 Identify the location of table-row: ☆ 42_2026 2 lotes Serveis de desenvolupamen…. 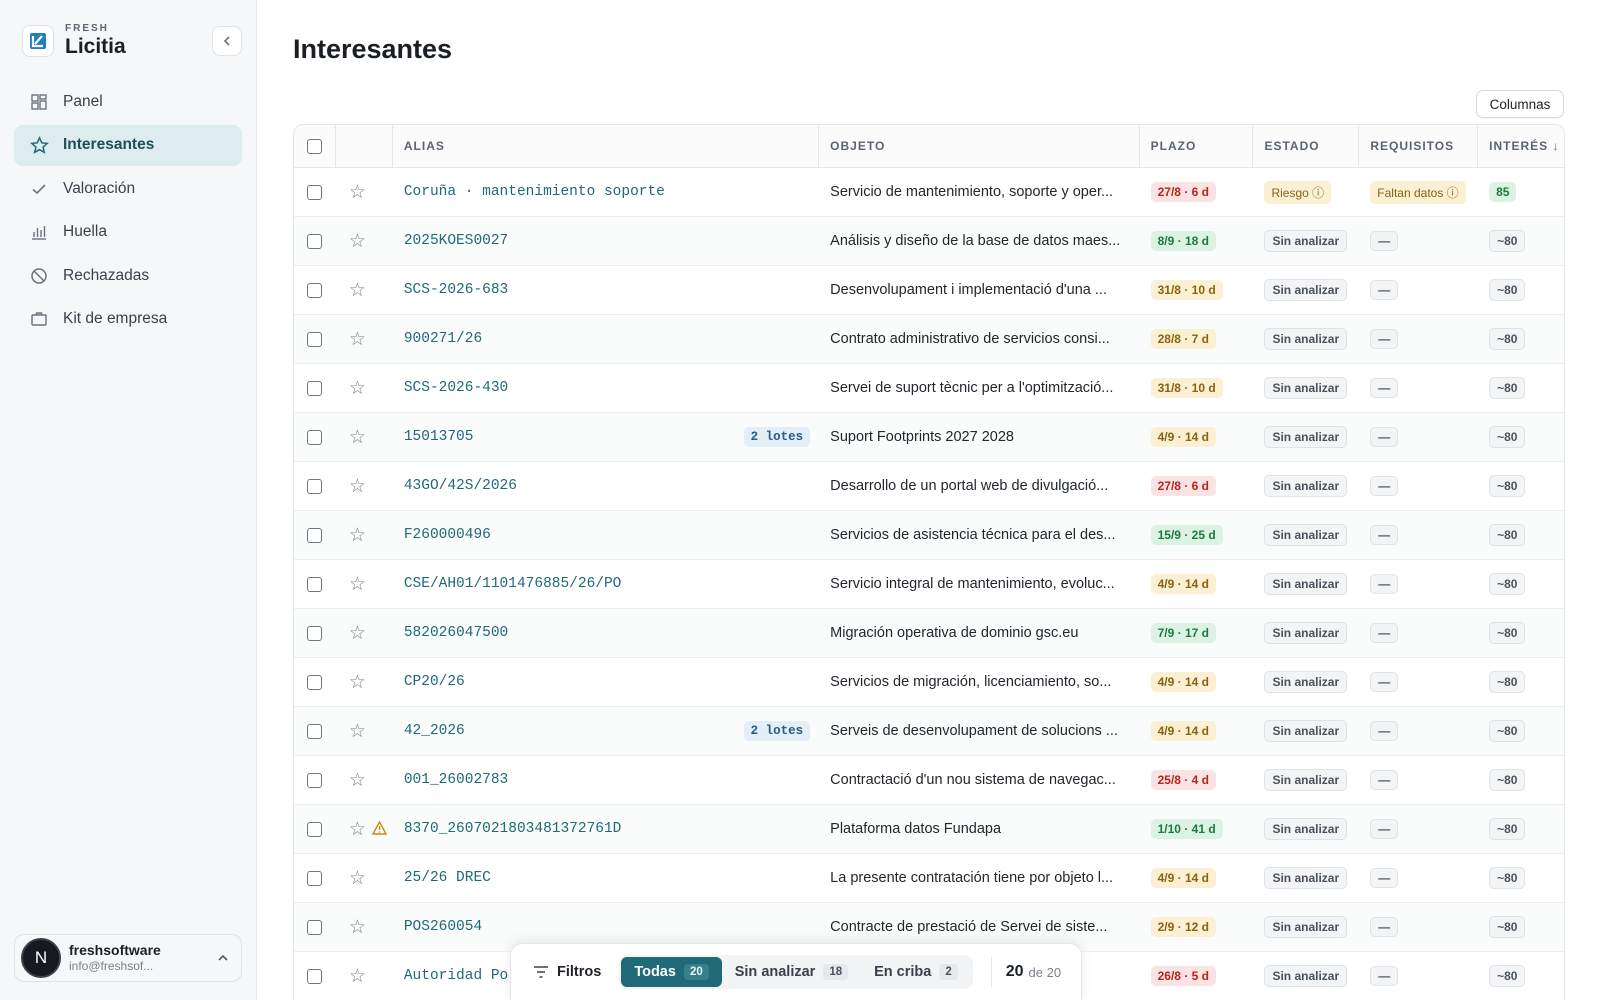
(929, 731).